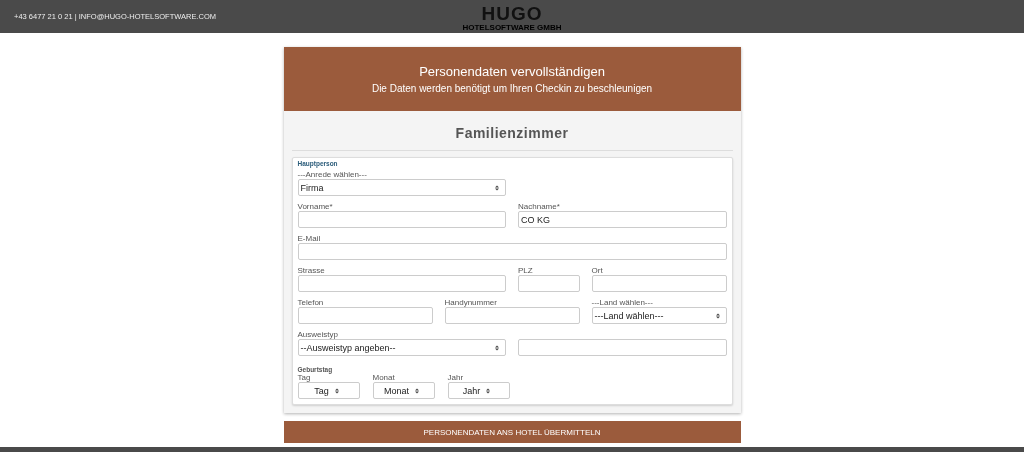 This screenshot has width=1024, height=452. What do you see at coordinates (315, 206) in the screenshot?
I see `field-label: Vorname*` at bounding box center [315, 206].